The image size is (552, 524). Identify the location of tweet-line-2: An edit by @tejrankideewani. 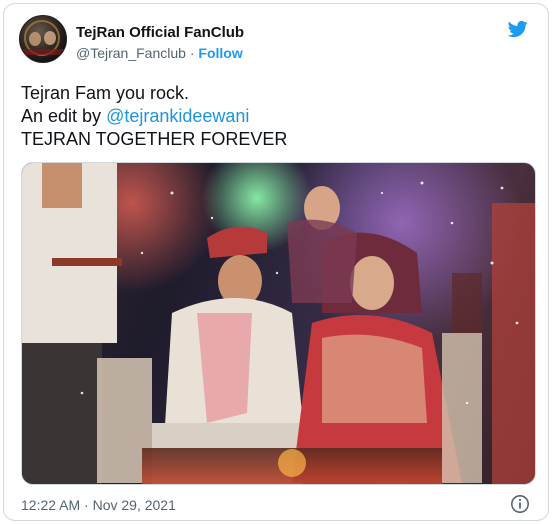
(276, 116).